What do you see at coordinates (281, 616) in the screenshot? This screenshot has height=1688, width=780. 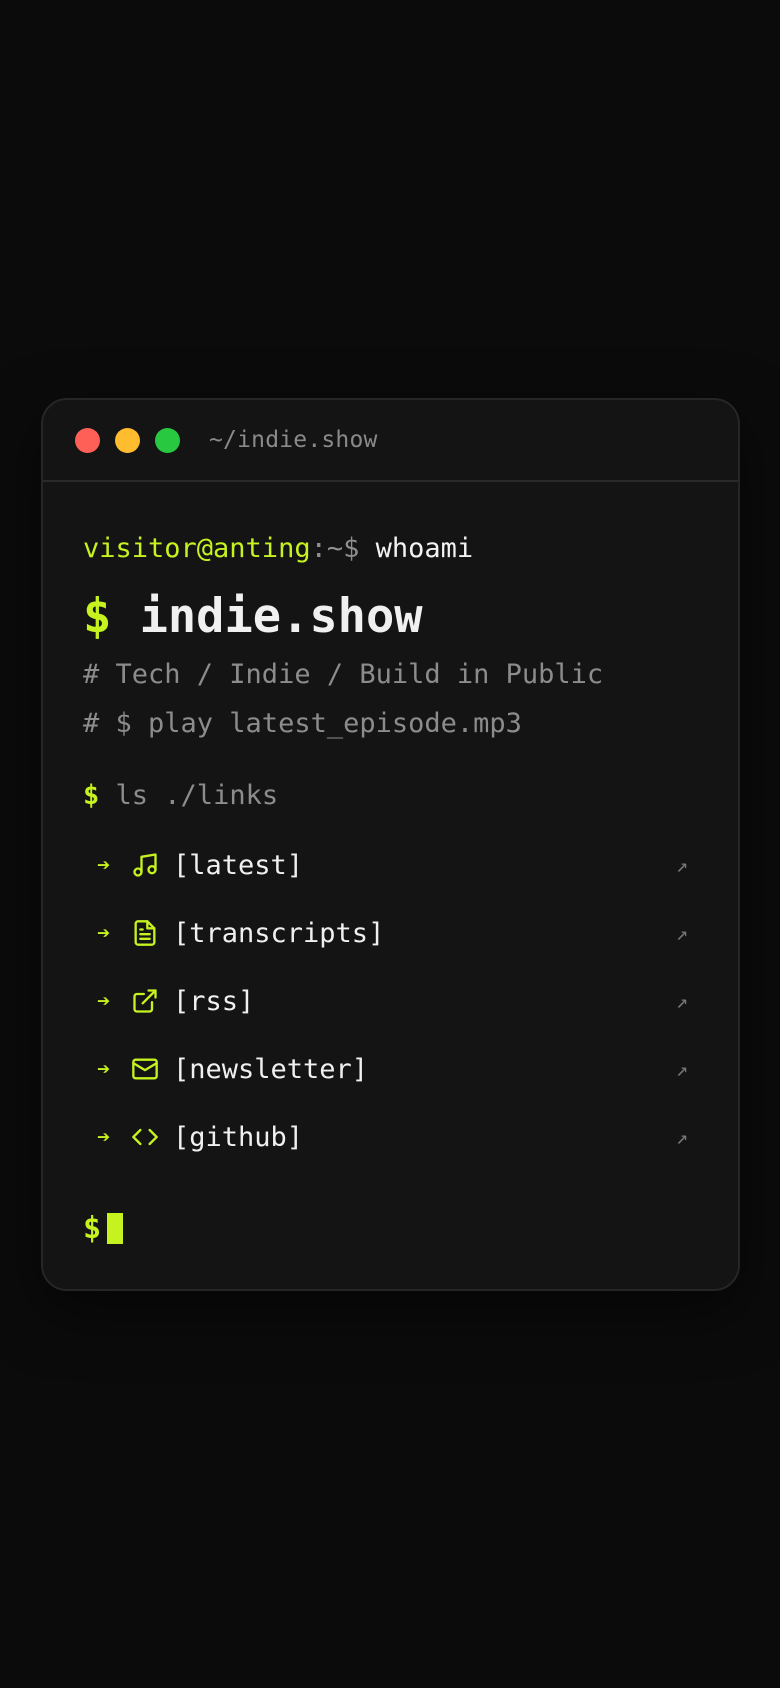 I see `headline-name: indie.show` at bounding box center [281, 616].